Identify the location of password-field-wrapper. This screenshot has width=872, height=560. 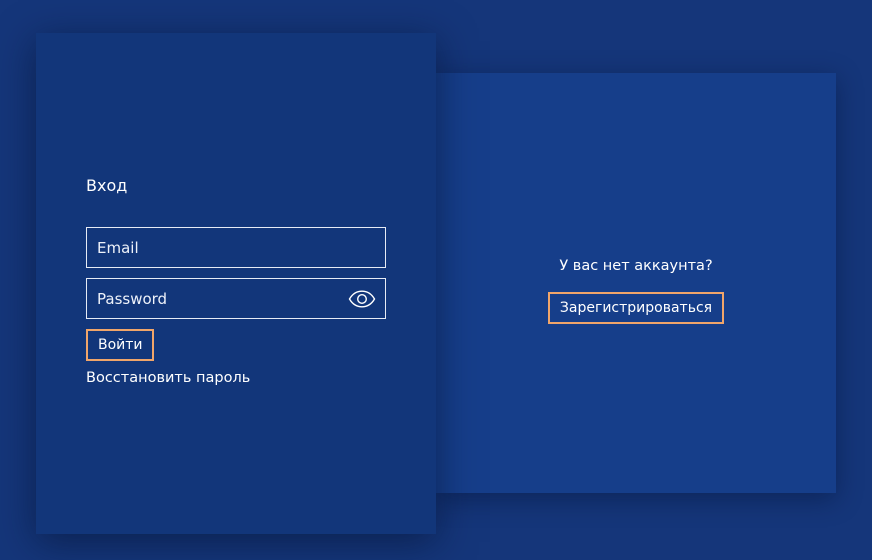
(236, 298).